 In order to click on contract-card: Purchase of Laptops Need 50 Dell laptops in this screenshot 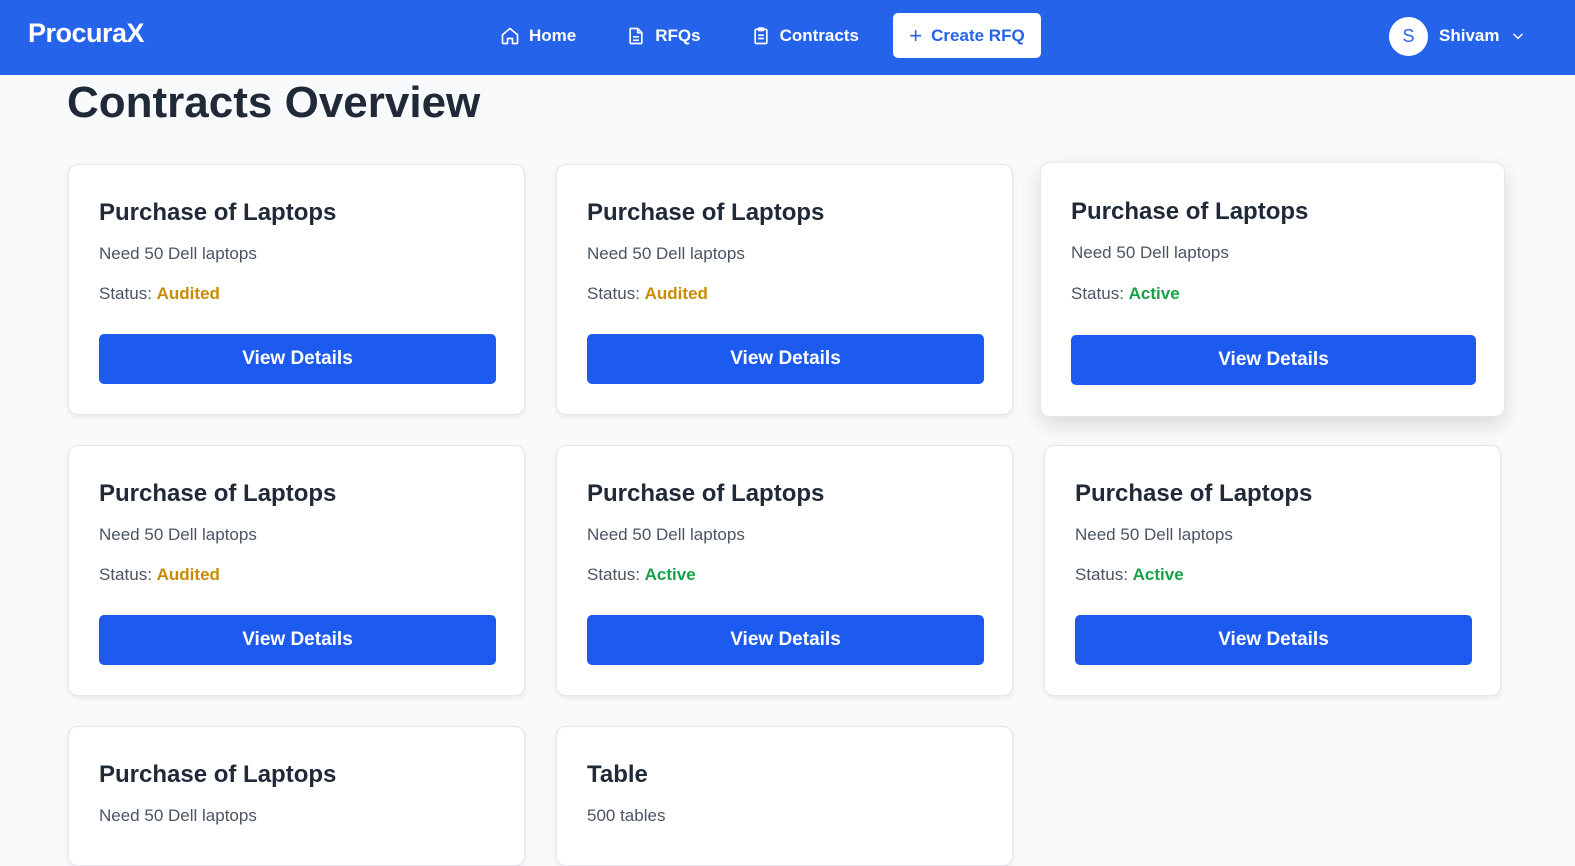, I will do `click(296, 796)`.